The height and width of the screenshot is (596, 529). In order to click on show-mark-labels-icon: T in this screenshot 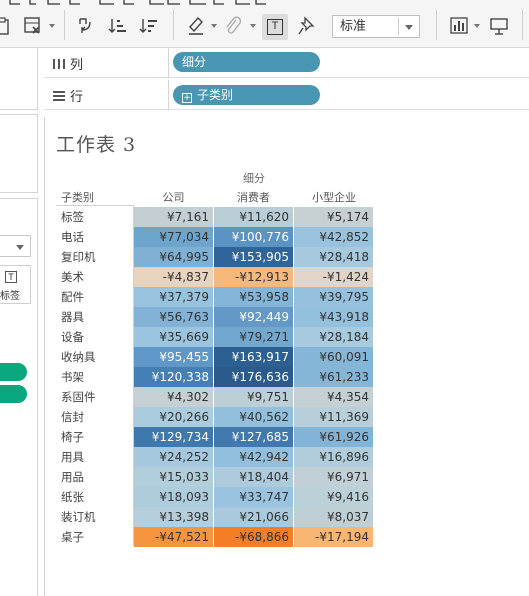, I will do `click(275, 27)`.